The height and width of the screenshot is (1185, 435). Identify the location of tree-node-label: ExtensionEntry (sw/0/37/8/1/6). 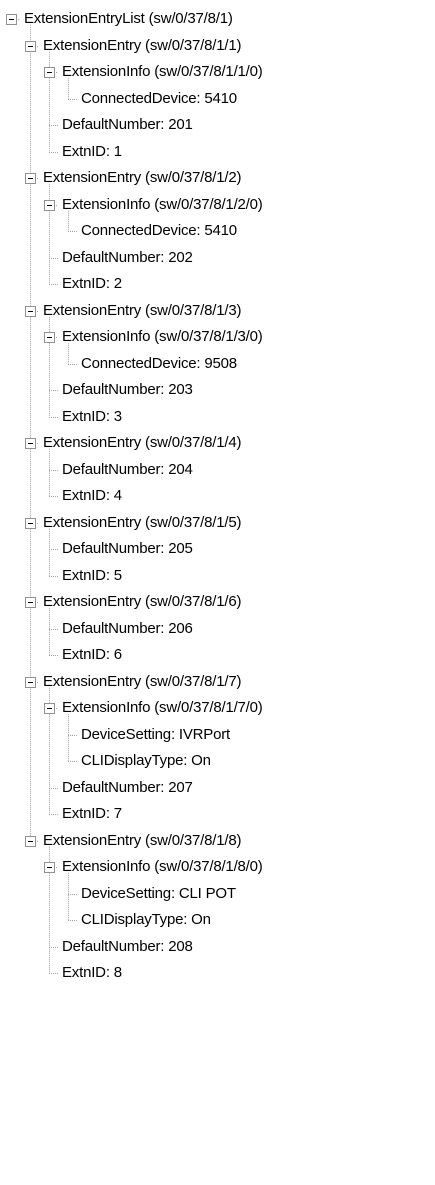
(142, 602).